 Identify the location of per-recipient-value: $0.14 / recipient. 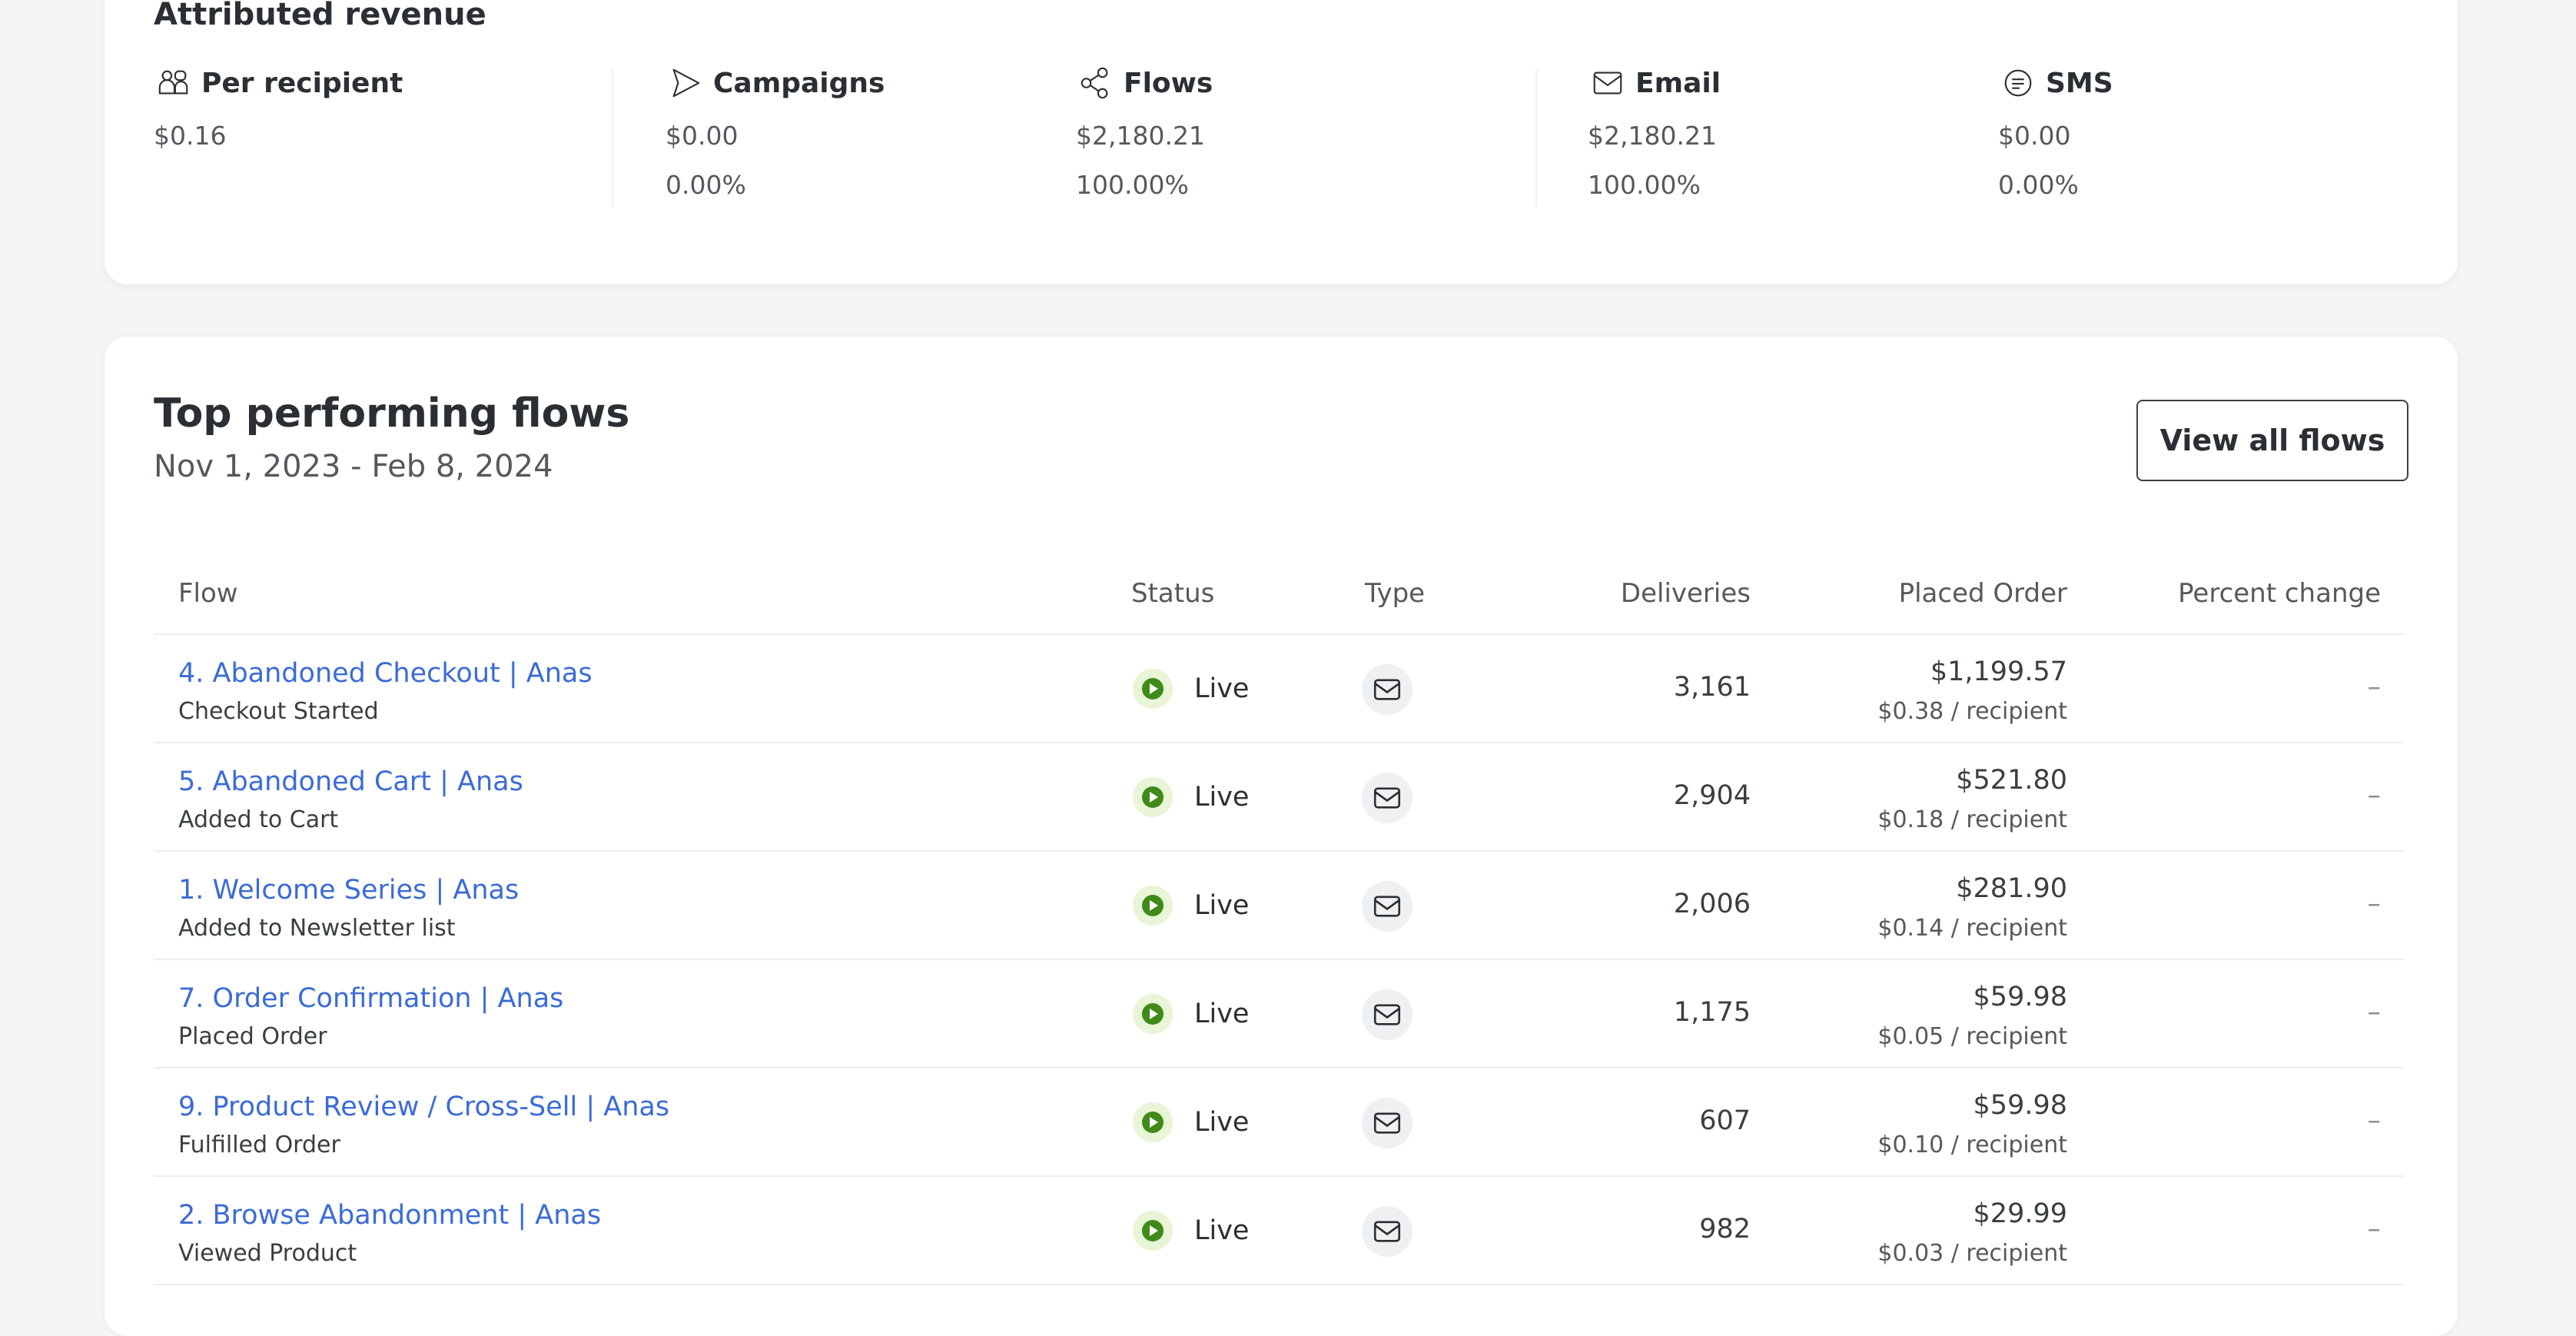
(1972, 928).